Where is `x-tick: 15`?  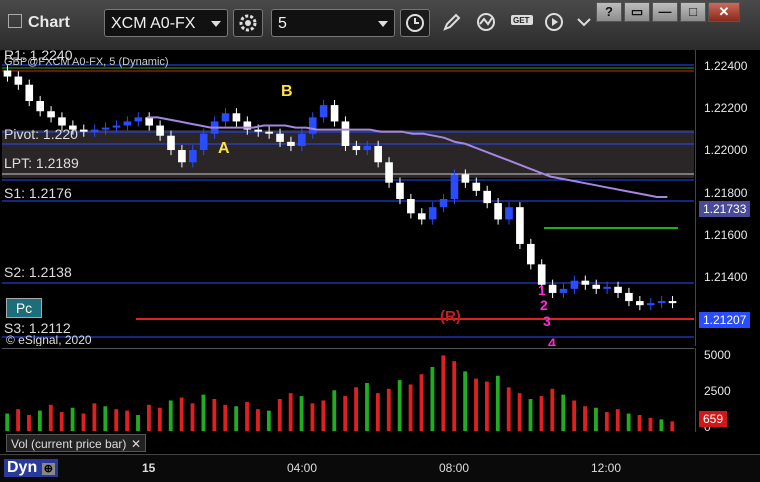 x-tick: 15 is located at coordinates (149, 468).